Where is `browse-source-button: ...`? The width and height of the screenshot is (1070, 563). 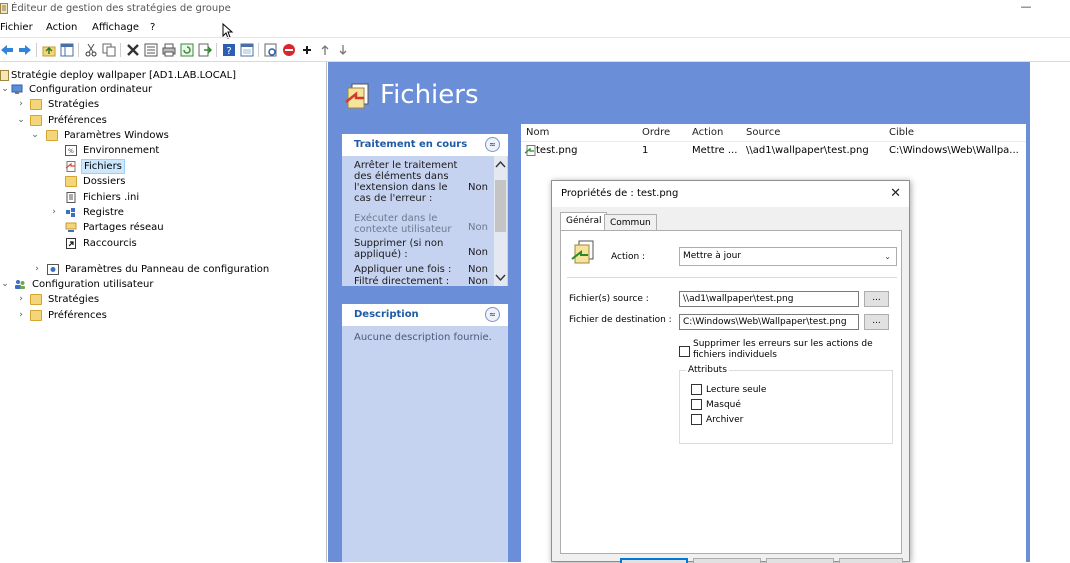 browse-source-button: ... is located at coordinates (876, 299).